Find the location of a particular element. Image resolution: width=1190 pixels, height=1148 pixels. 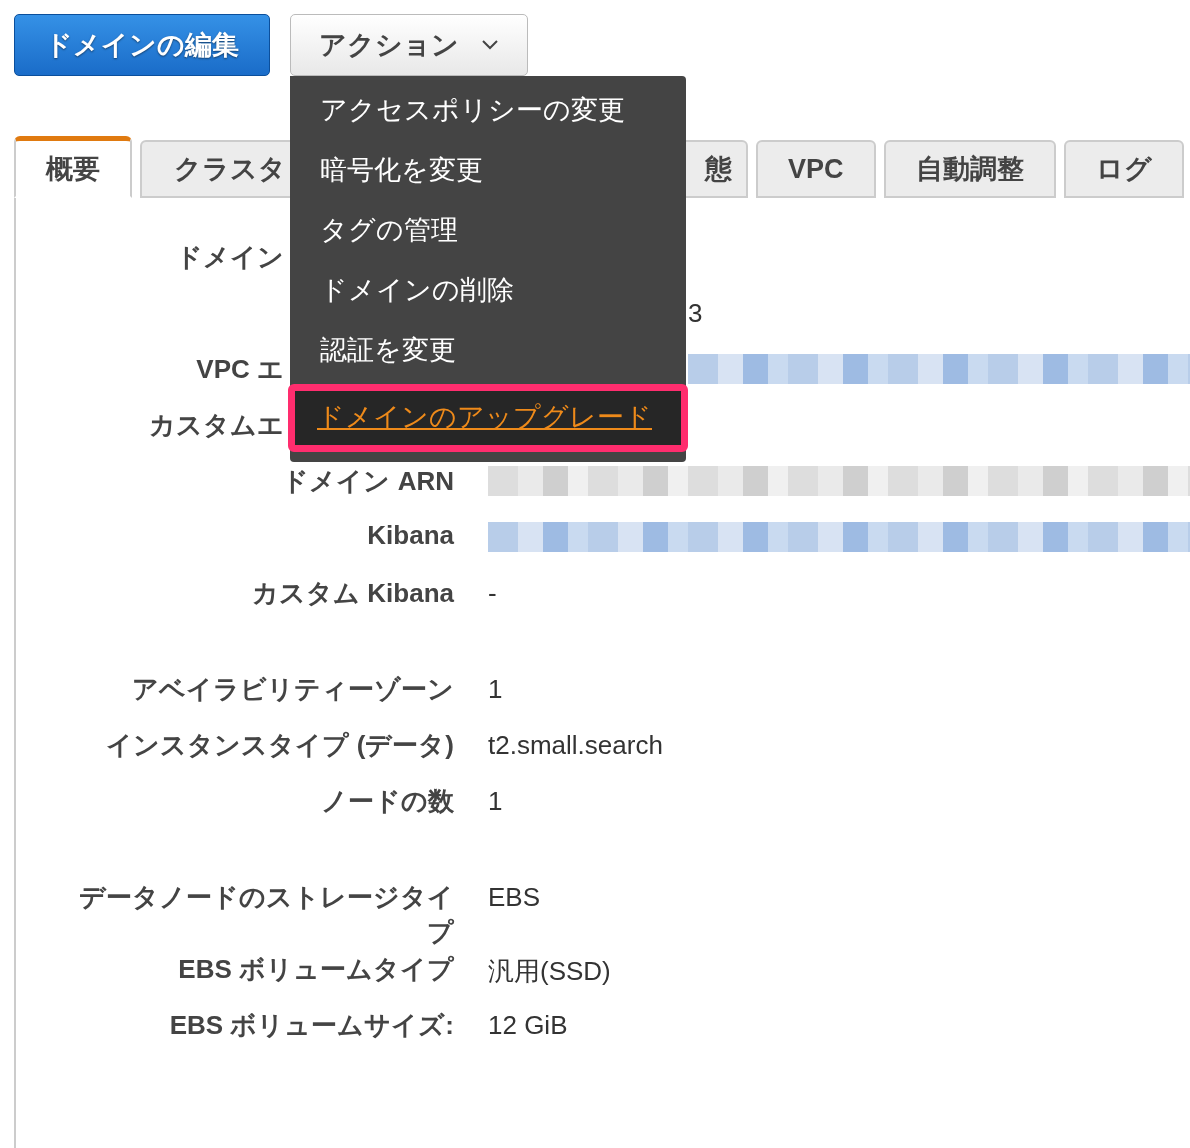

field-label: ドメイン is located at coordinates (230, 257).